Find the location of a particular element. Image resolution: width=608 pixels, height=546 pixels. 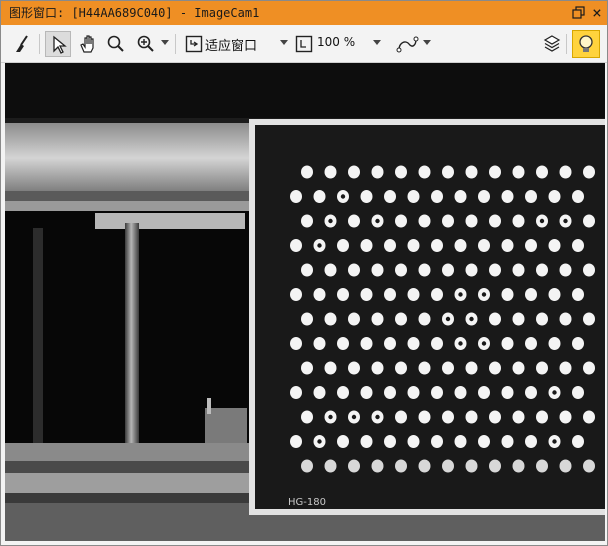

close-icon: × is located at coordinates (597, 13).